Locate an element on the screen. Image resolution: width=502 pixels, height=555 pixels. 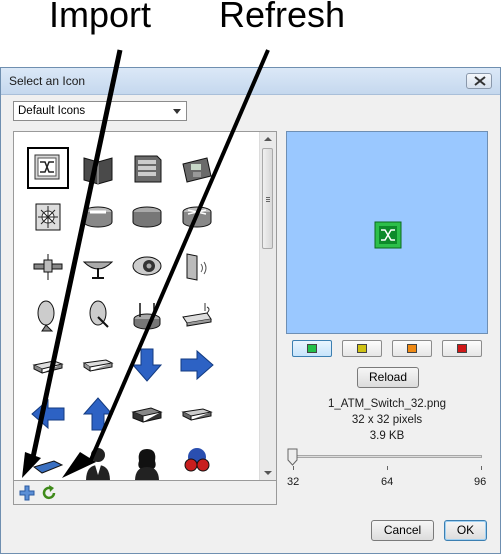
icon-cell-modem is located at coordinates (197, 414).